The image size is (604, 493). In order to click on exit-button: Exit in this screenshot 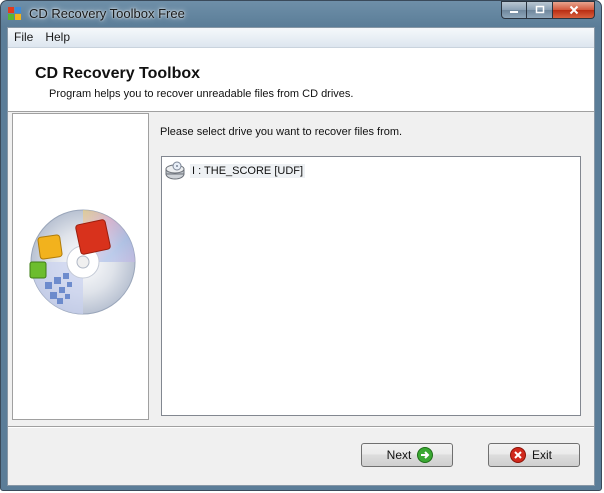, I will do `click(534, 455)`.